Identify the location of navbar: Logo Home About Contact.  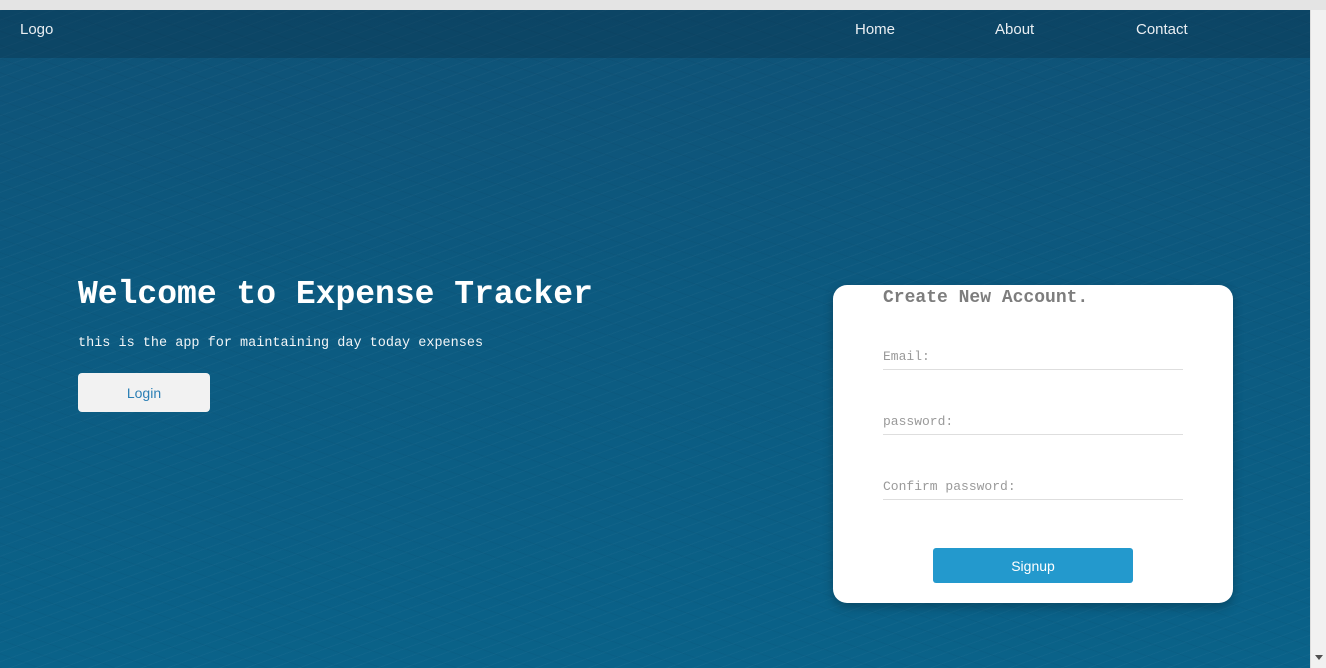
(655, 34).